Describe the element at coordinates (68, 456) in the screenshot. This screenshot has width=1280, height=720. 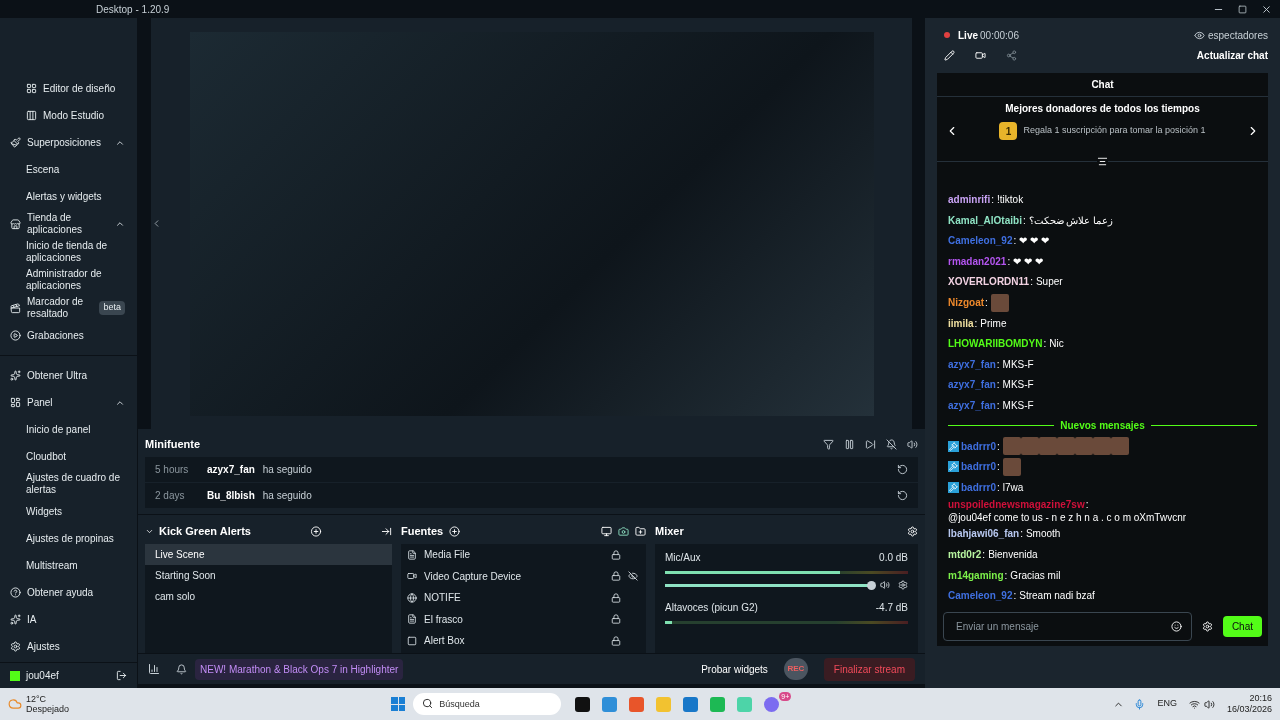
I see `sidebar-subitem: Cloudbot` at that location.